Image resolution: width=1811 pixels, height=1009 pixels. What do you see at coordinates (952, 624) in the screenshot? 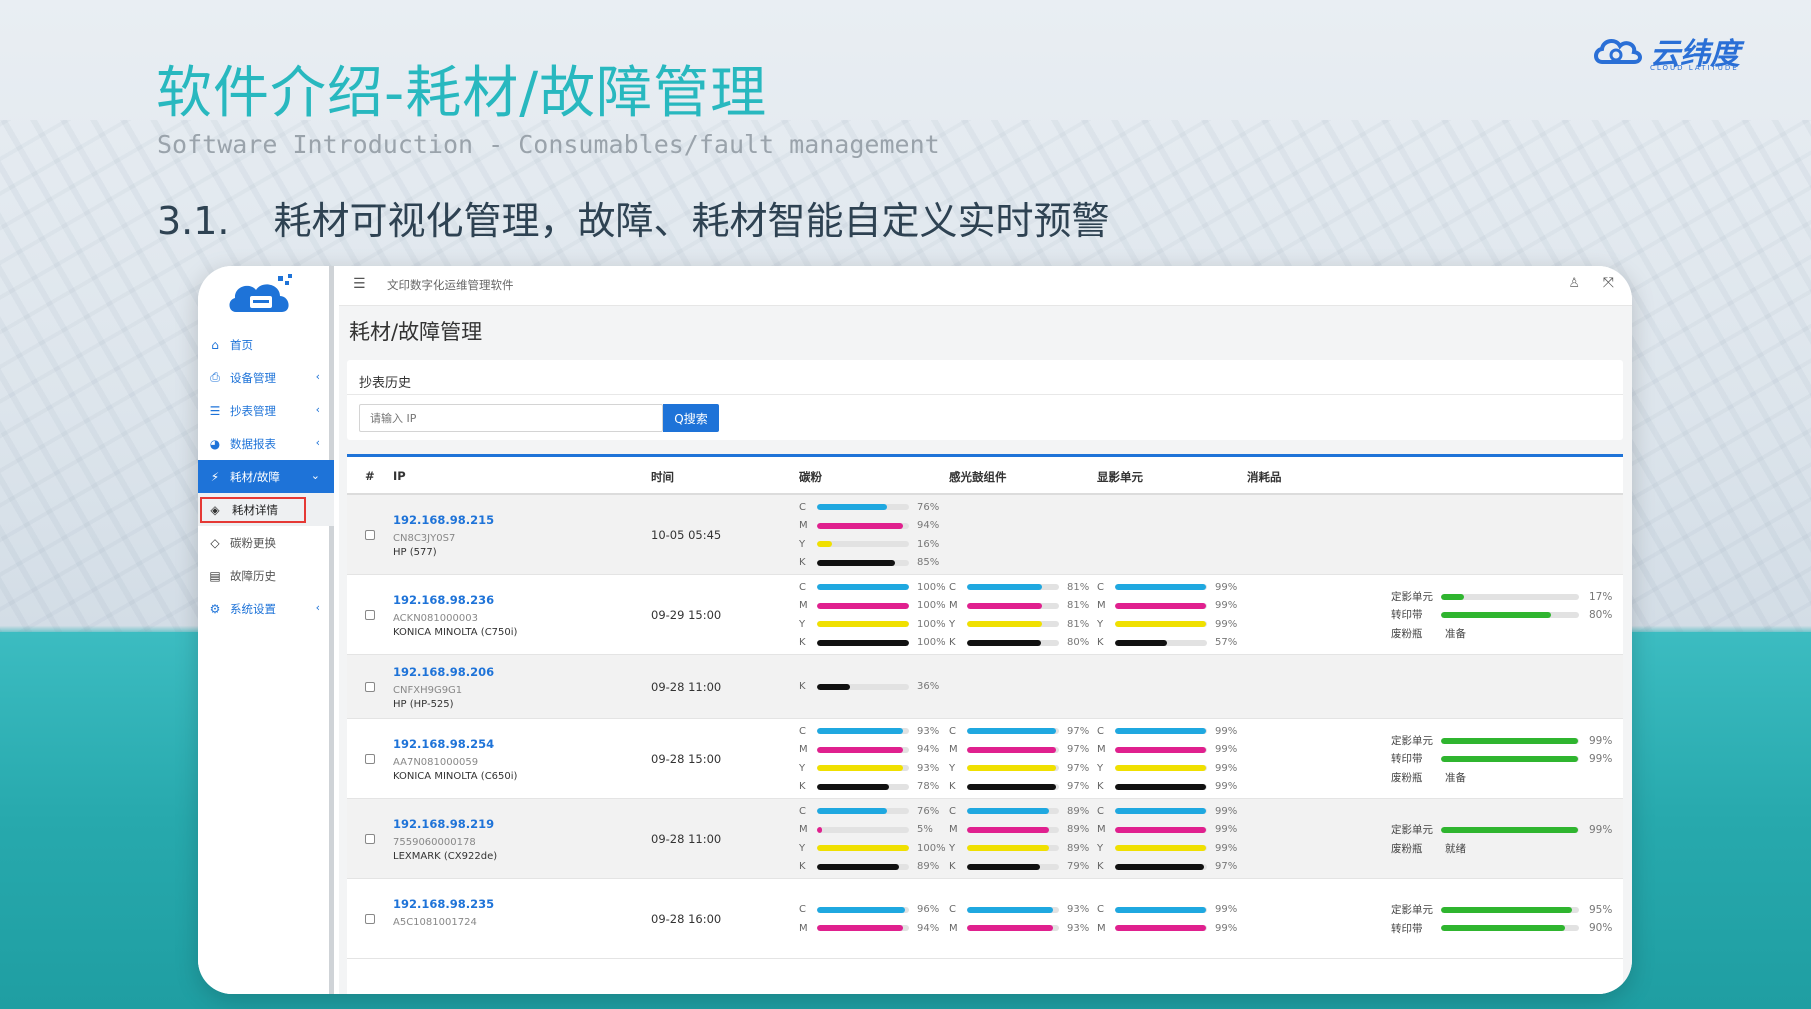
I see `channel-label: Y` at bounding box center [952, 624].